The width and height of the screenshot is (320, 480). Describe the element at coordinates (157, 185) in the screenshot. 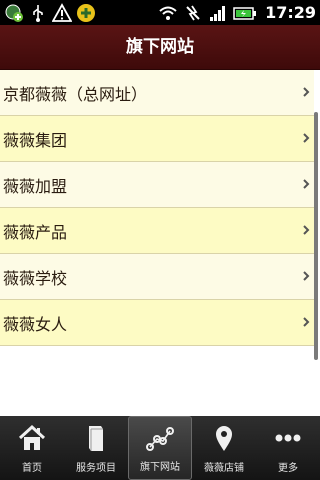

I see `list-item: 薇薇加盟` at that location.